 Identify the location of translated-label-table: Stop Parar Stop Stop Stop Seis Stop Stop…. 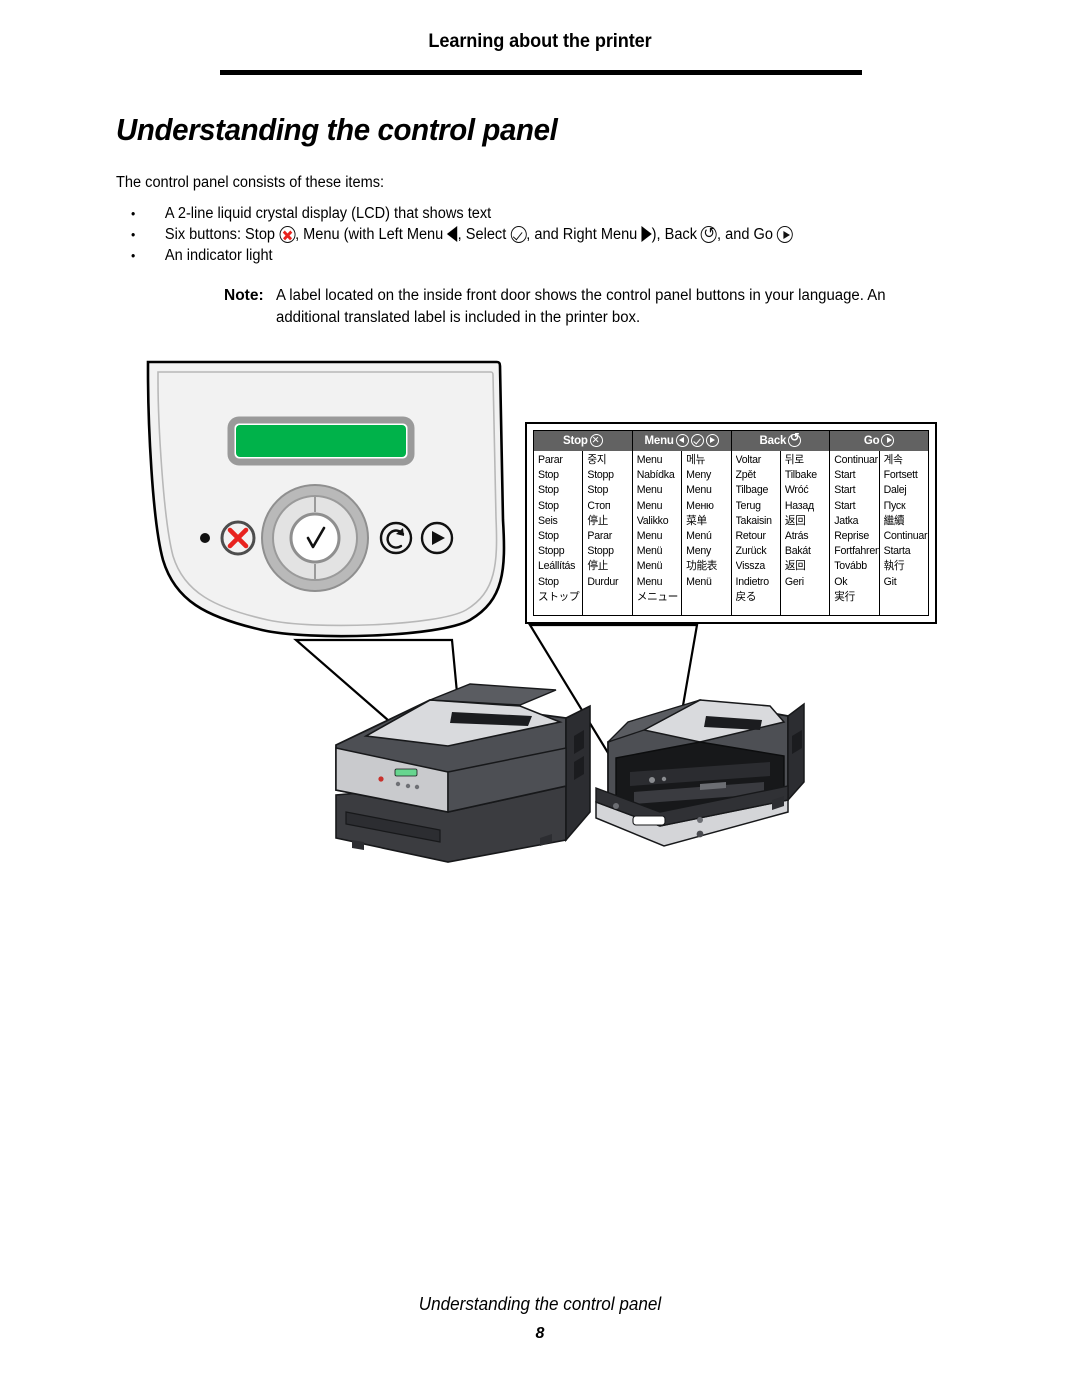
(731, 523).